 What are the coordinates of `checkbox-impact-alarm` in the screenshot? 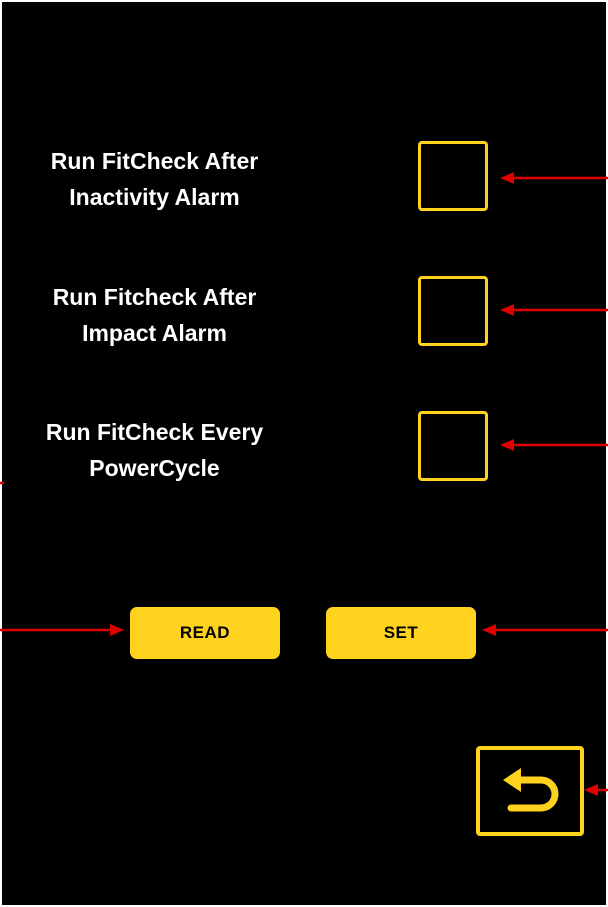 It's located at (453, 311).